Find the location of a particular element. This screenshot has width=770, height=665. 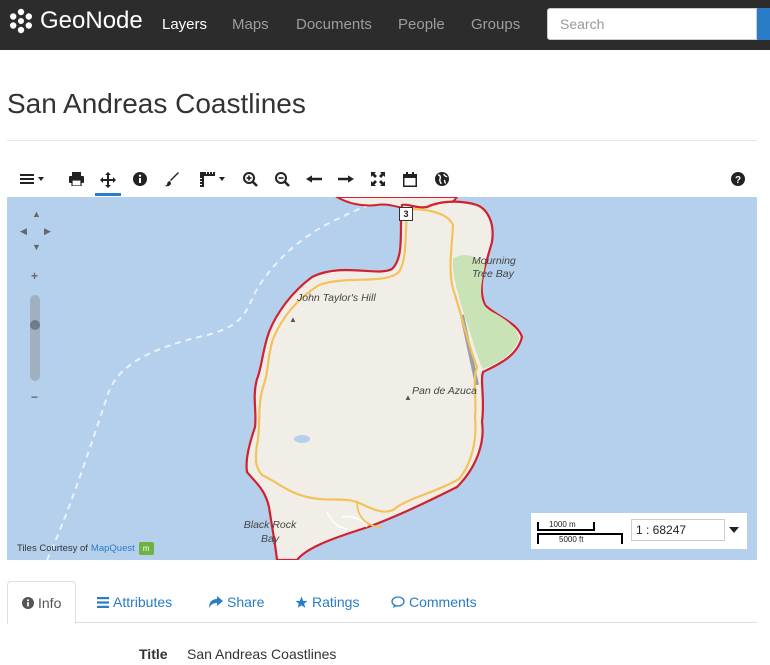

pan-up-icon: ▲ is located at coordinates (36, 214).